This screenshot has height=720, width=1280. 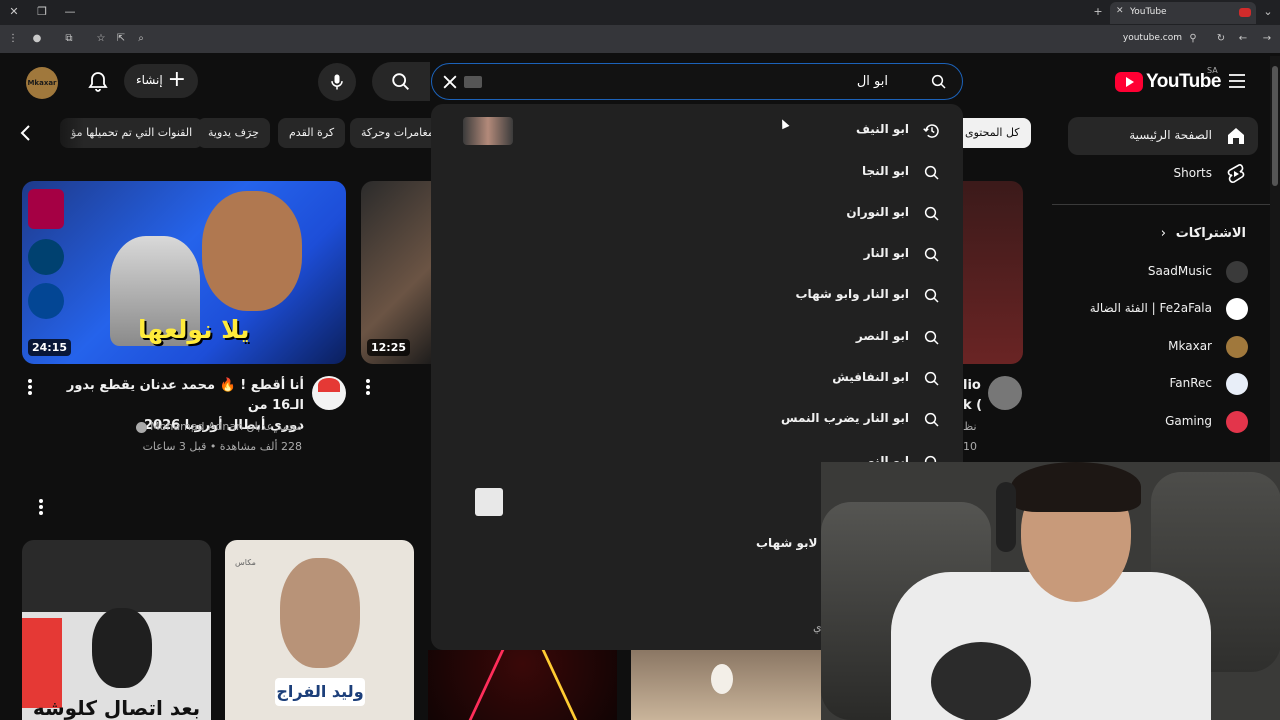 I want to click on short-thumbnail: مكاس وليد الفراج, so click(x=319, y=630).